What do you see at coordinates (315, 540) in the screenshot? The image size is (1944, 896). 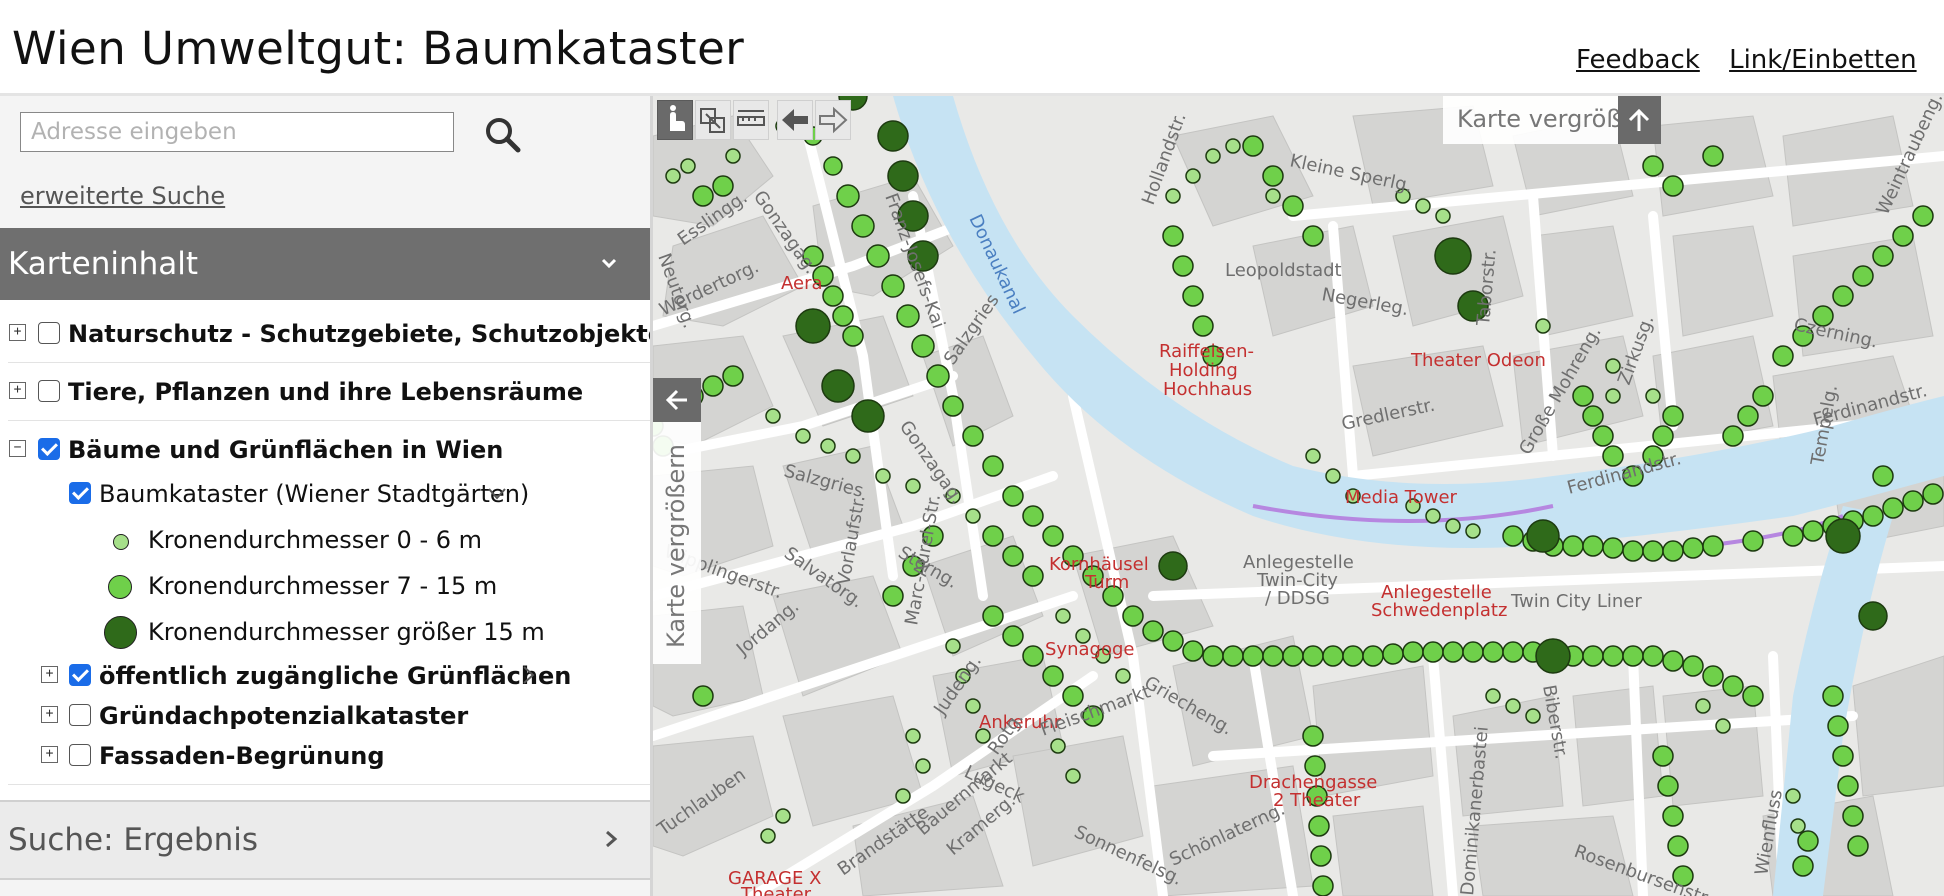 I see `legend-label: Kronendurchmesser 0 - 6 m` at bounding box center [315, 540].